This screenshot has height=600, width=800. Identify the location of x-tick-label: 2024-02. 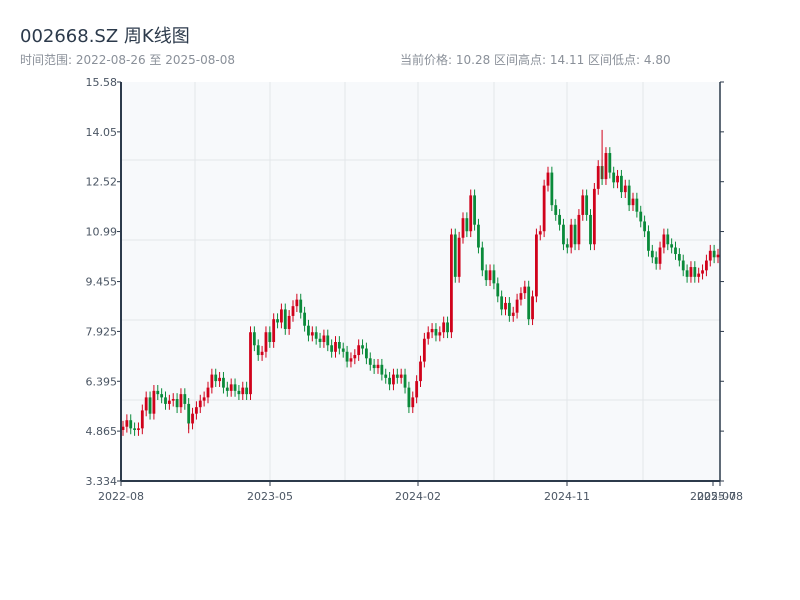
(418, 496).